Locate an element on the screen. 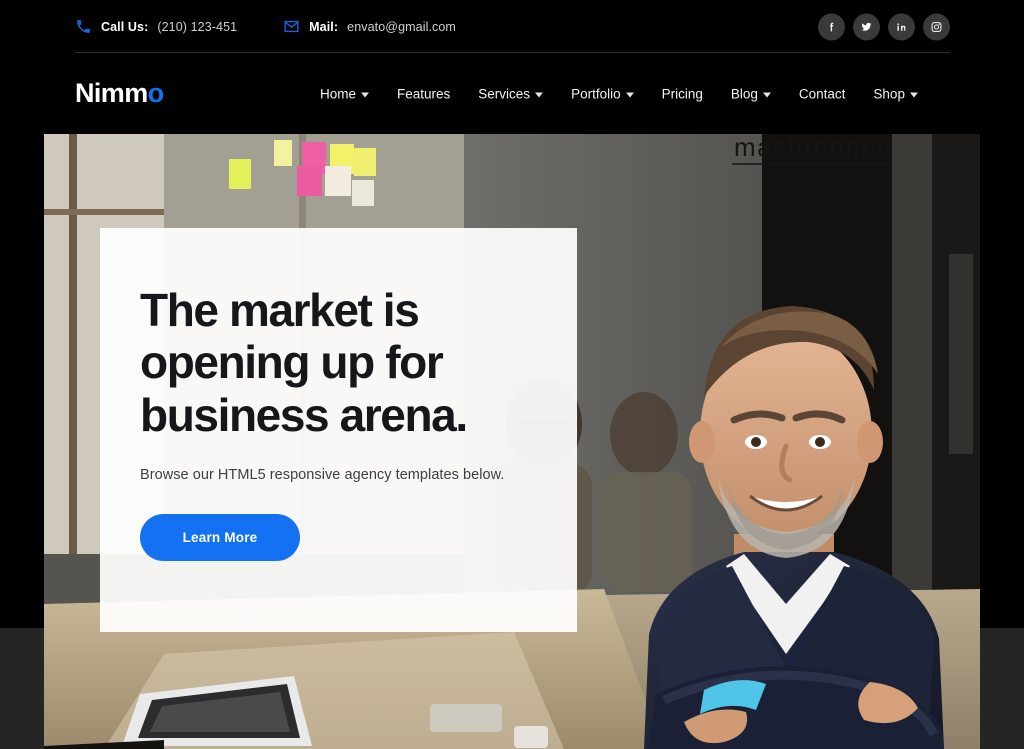 This screenshot has width=1024, height=749. social-link-instagram is located at coordinates (936, 26).